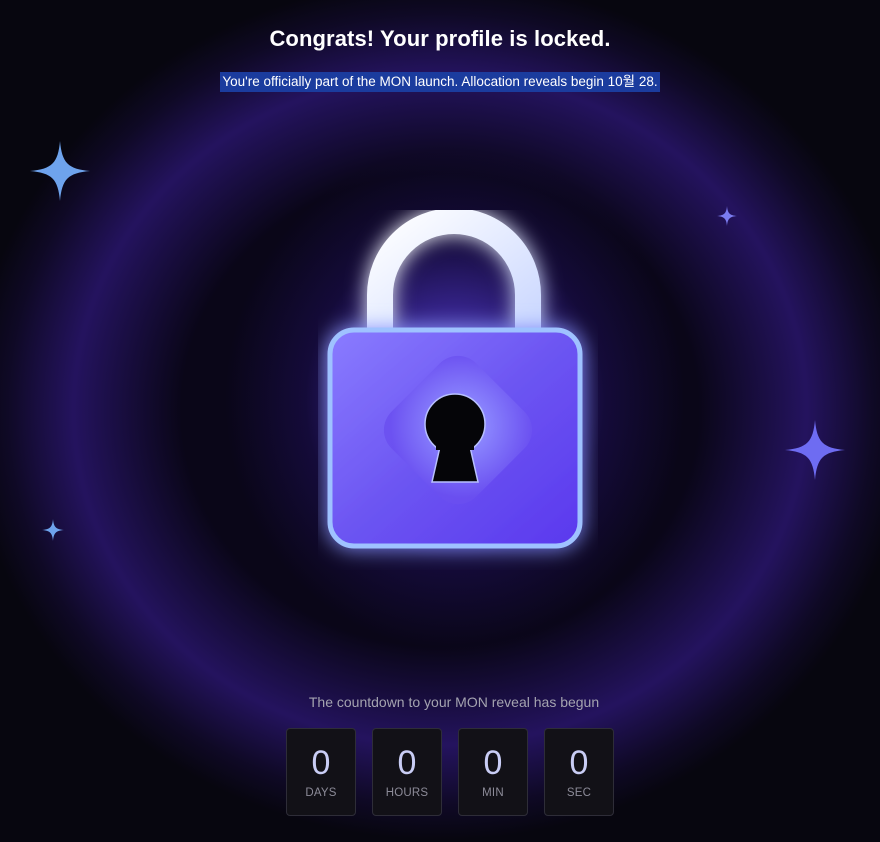  What do you see at coordinates (493, 793) in the screenshot?
I see `countdown-unit-label: MIN` at bounding box center [493, 793].